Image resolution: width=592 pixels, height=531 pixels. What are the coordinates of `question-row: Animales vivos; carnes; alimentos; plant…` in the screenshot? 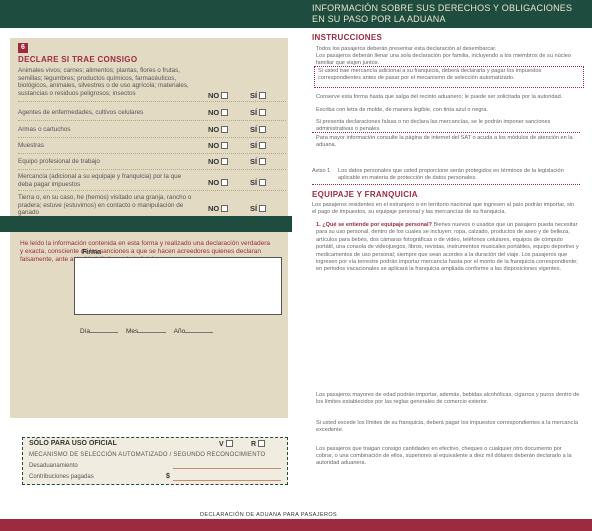 It's located at (152, 85).